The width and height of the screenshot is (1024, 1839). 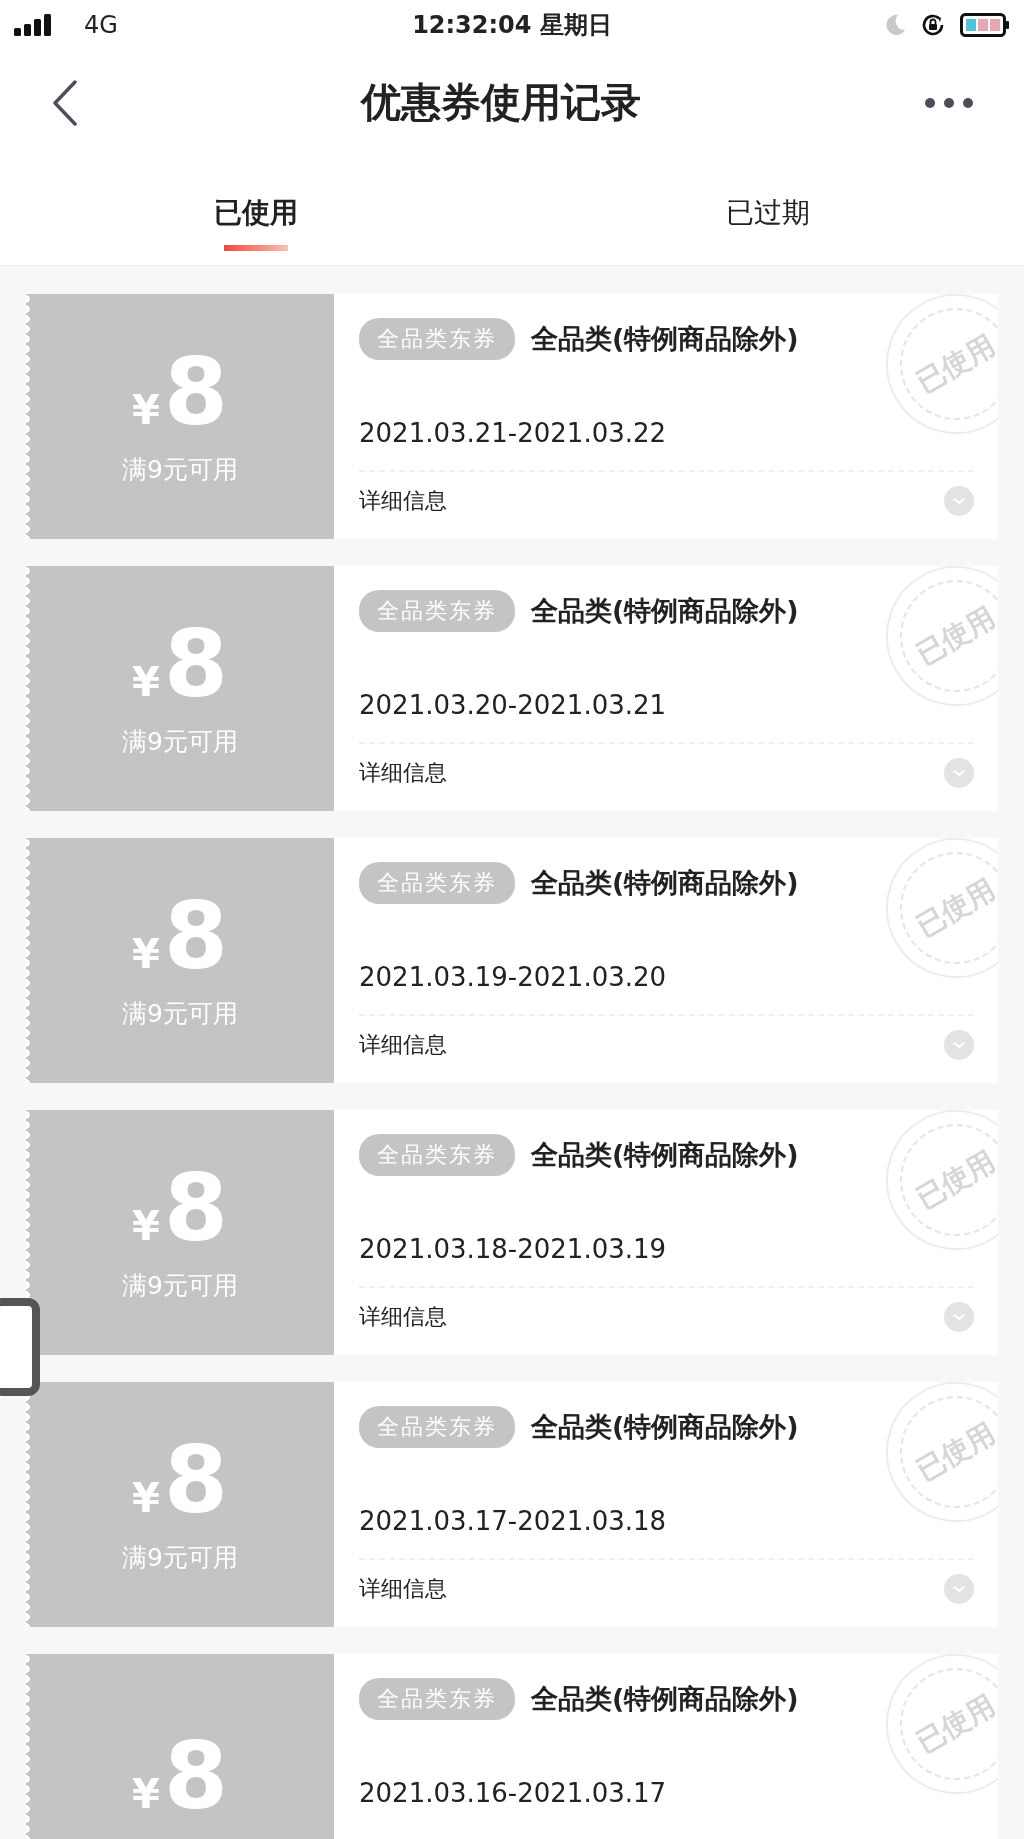 I want to click on tab: 已过期, so click(x=768, y=203).